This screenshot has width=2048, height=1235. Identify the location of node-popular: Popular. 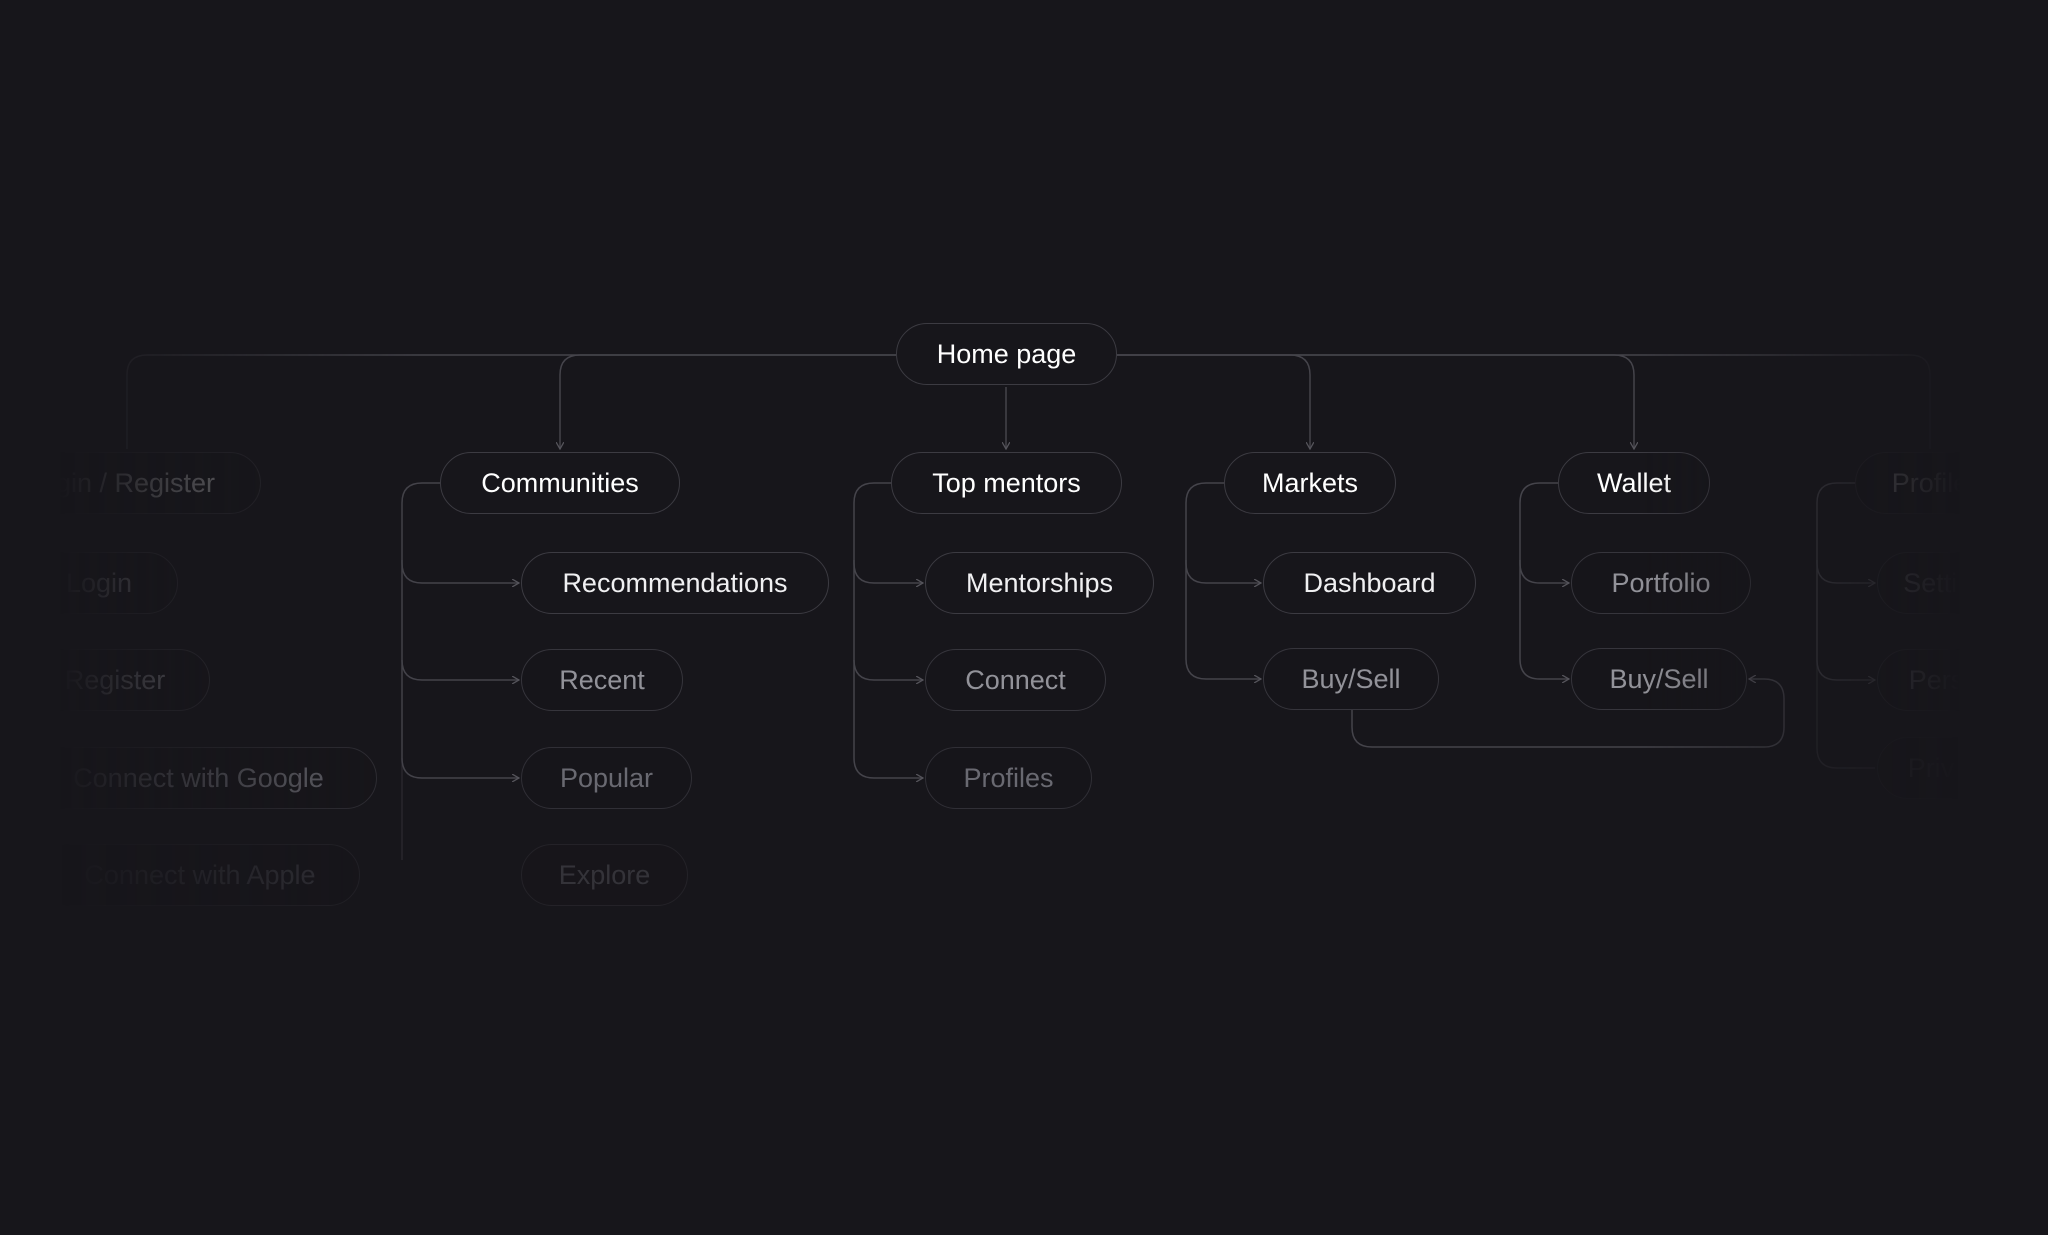
(606, 778).